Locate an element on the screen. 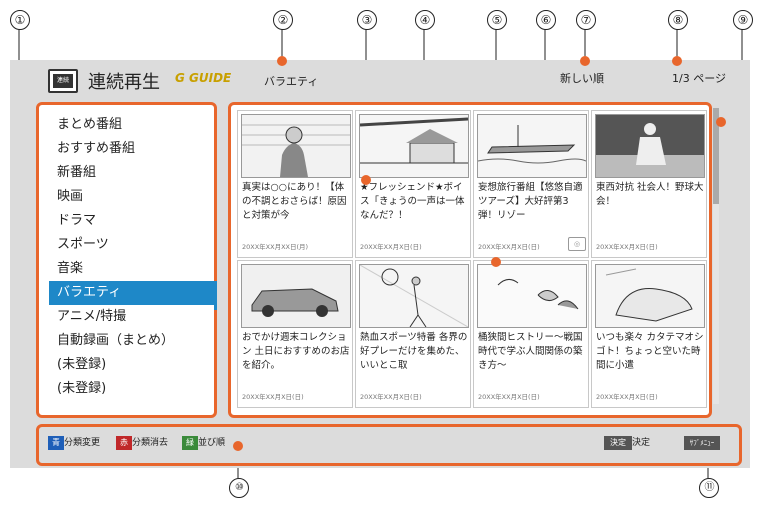  red-key: 赤 is located at coordinates (124, 443).